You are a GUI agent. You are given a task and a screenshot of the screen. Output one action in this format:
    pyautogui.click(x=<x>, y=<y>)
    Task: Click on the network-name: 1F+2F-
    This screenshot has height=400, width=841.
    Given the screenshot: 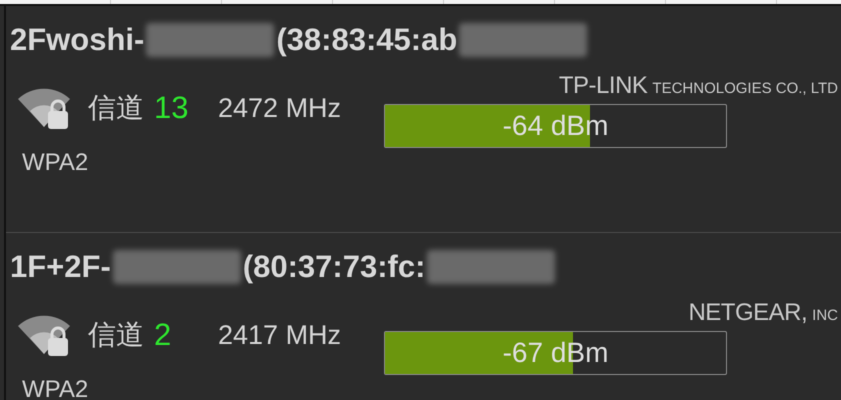 What is the action you would take?
    pyautogui.click(x=60, y=267)
    